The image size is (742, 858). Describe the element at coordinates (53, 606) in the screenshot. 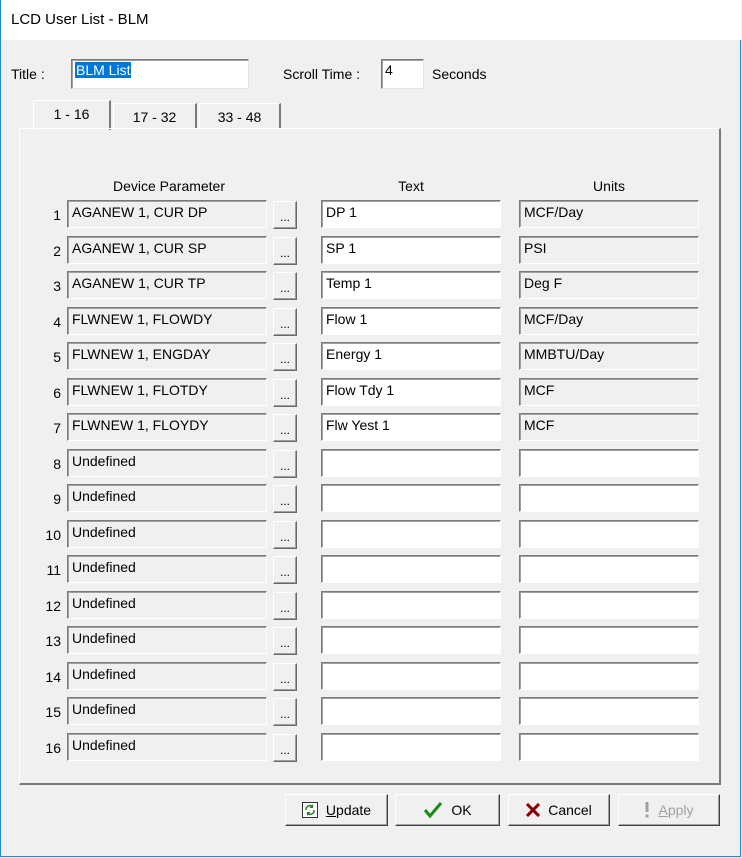

I see `row-number: 12` at that location.